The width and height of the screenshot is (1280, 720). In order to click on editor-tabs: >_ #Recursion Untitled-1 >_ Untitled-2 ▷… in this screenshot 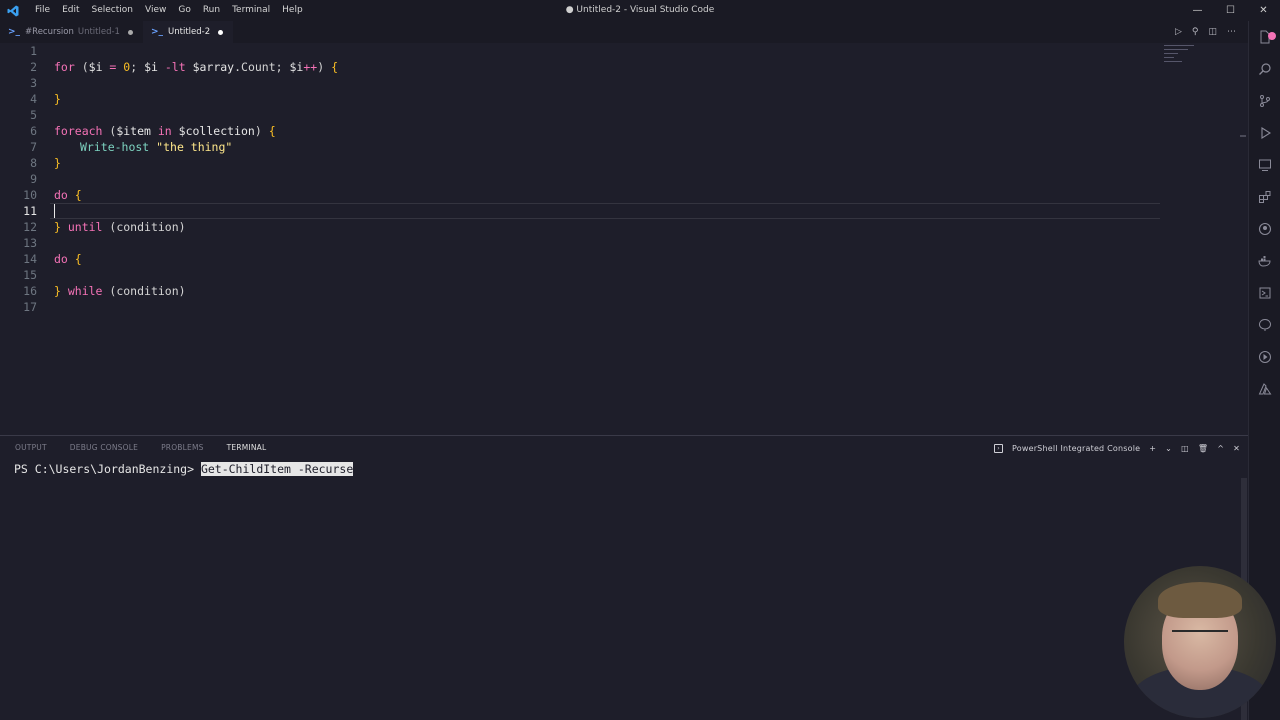, I will do `click(624, 32)`.